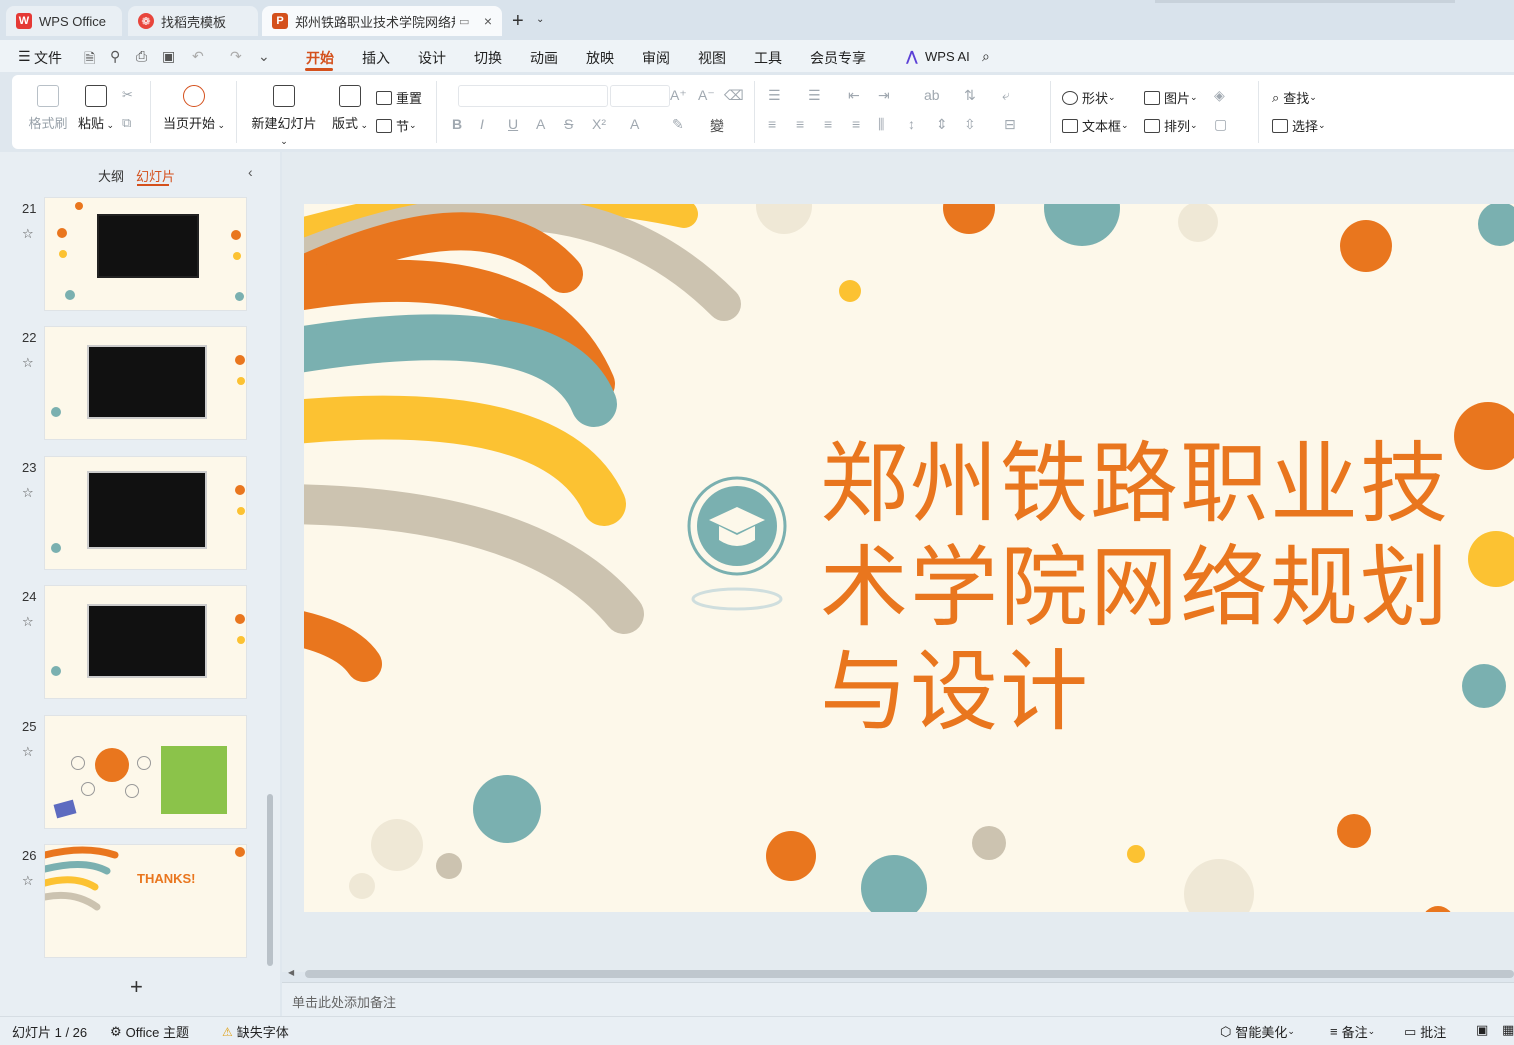 This screenshot has height=1045, width=1514. Describe the element at coordinates (264, 56) in the screenshot. I see `customize-dropdown-icon: ⌄` at that location.